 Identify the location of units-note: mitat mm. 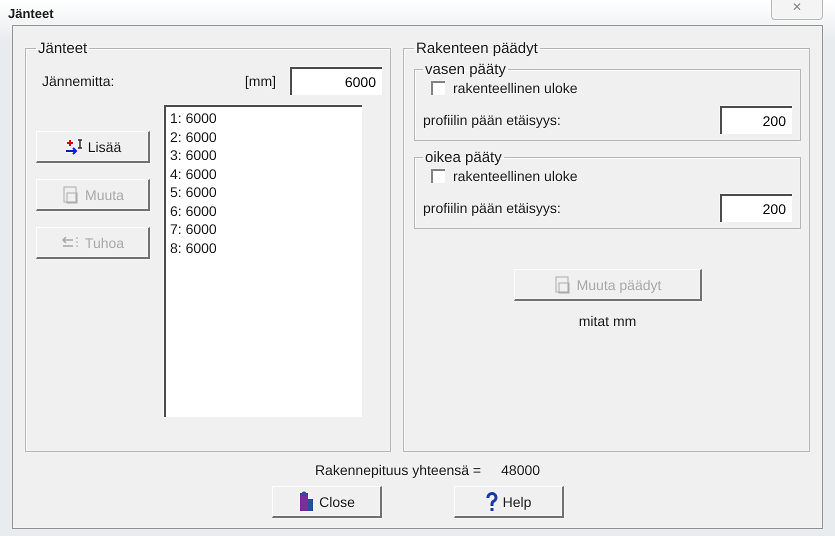
(607, 321).